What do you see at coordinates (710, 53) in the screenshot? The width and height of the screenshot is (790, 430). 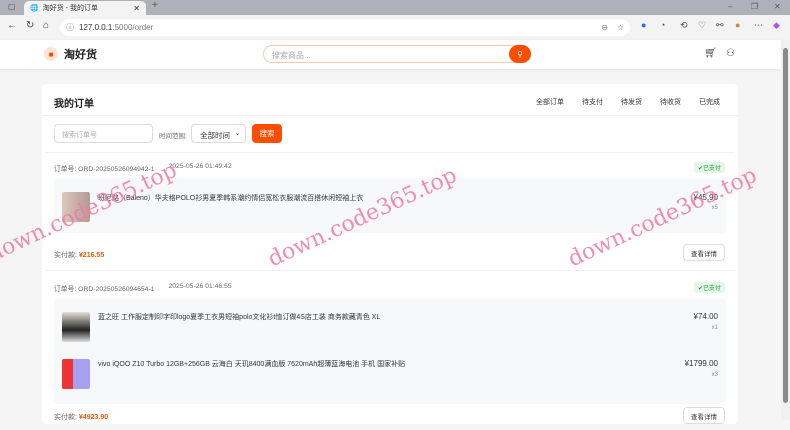 I see `cart-icon: 🛒︎` at bounding box center [710, 53].